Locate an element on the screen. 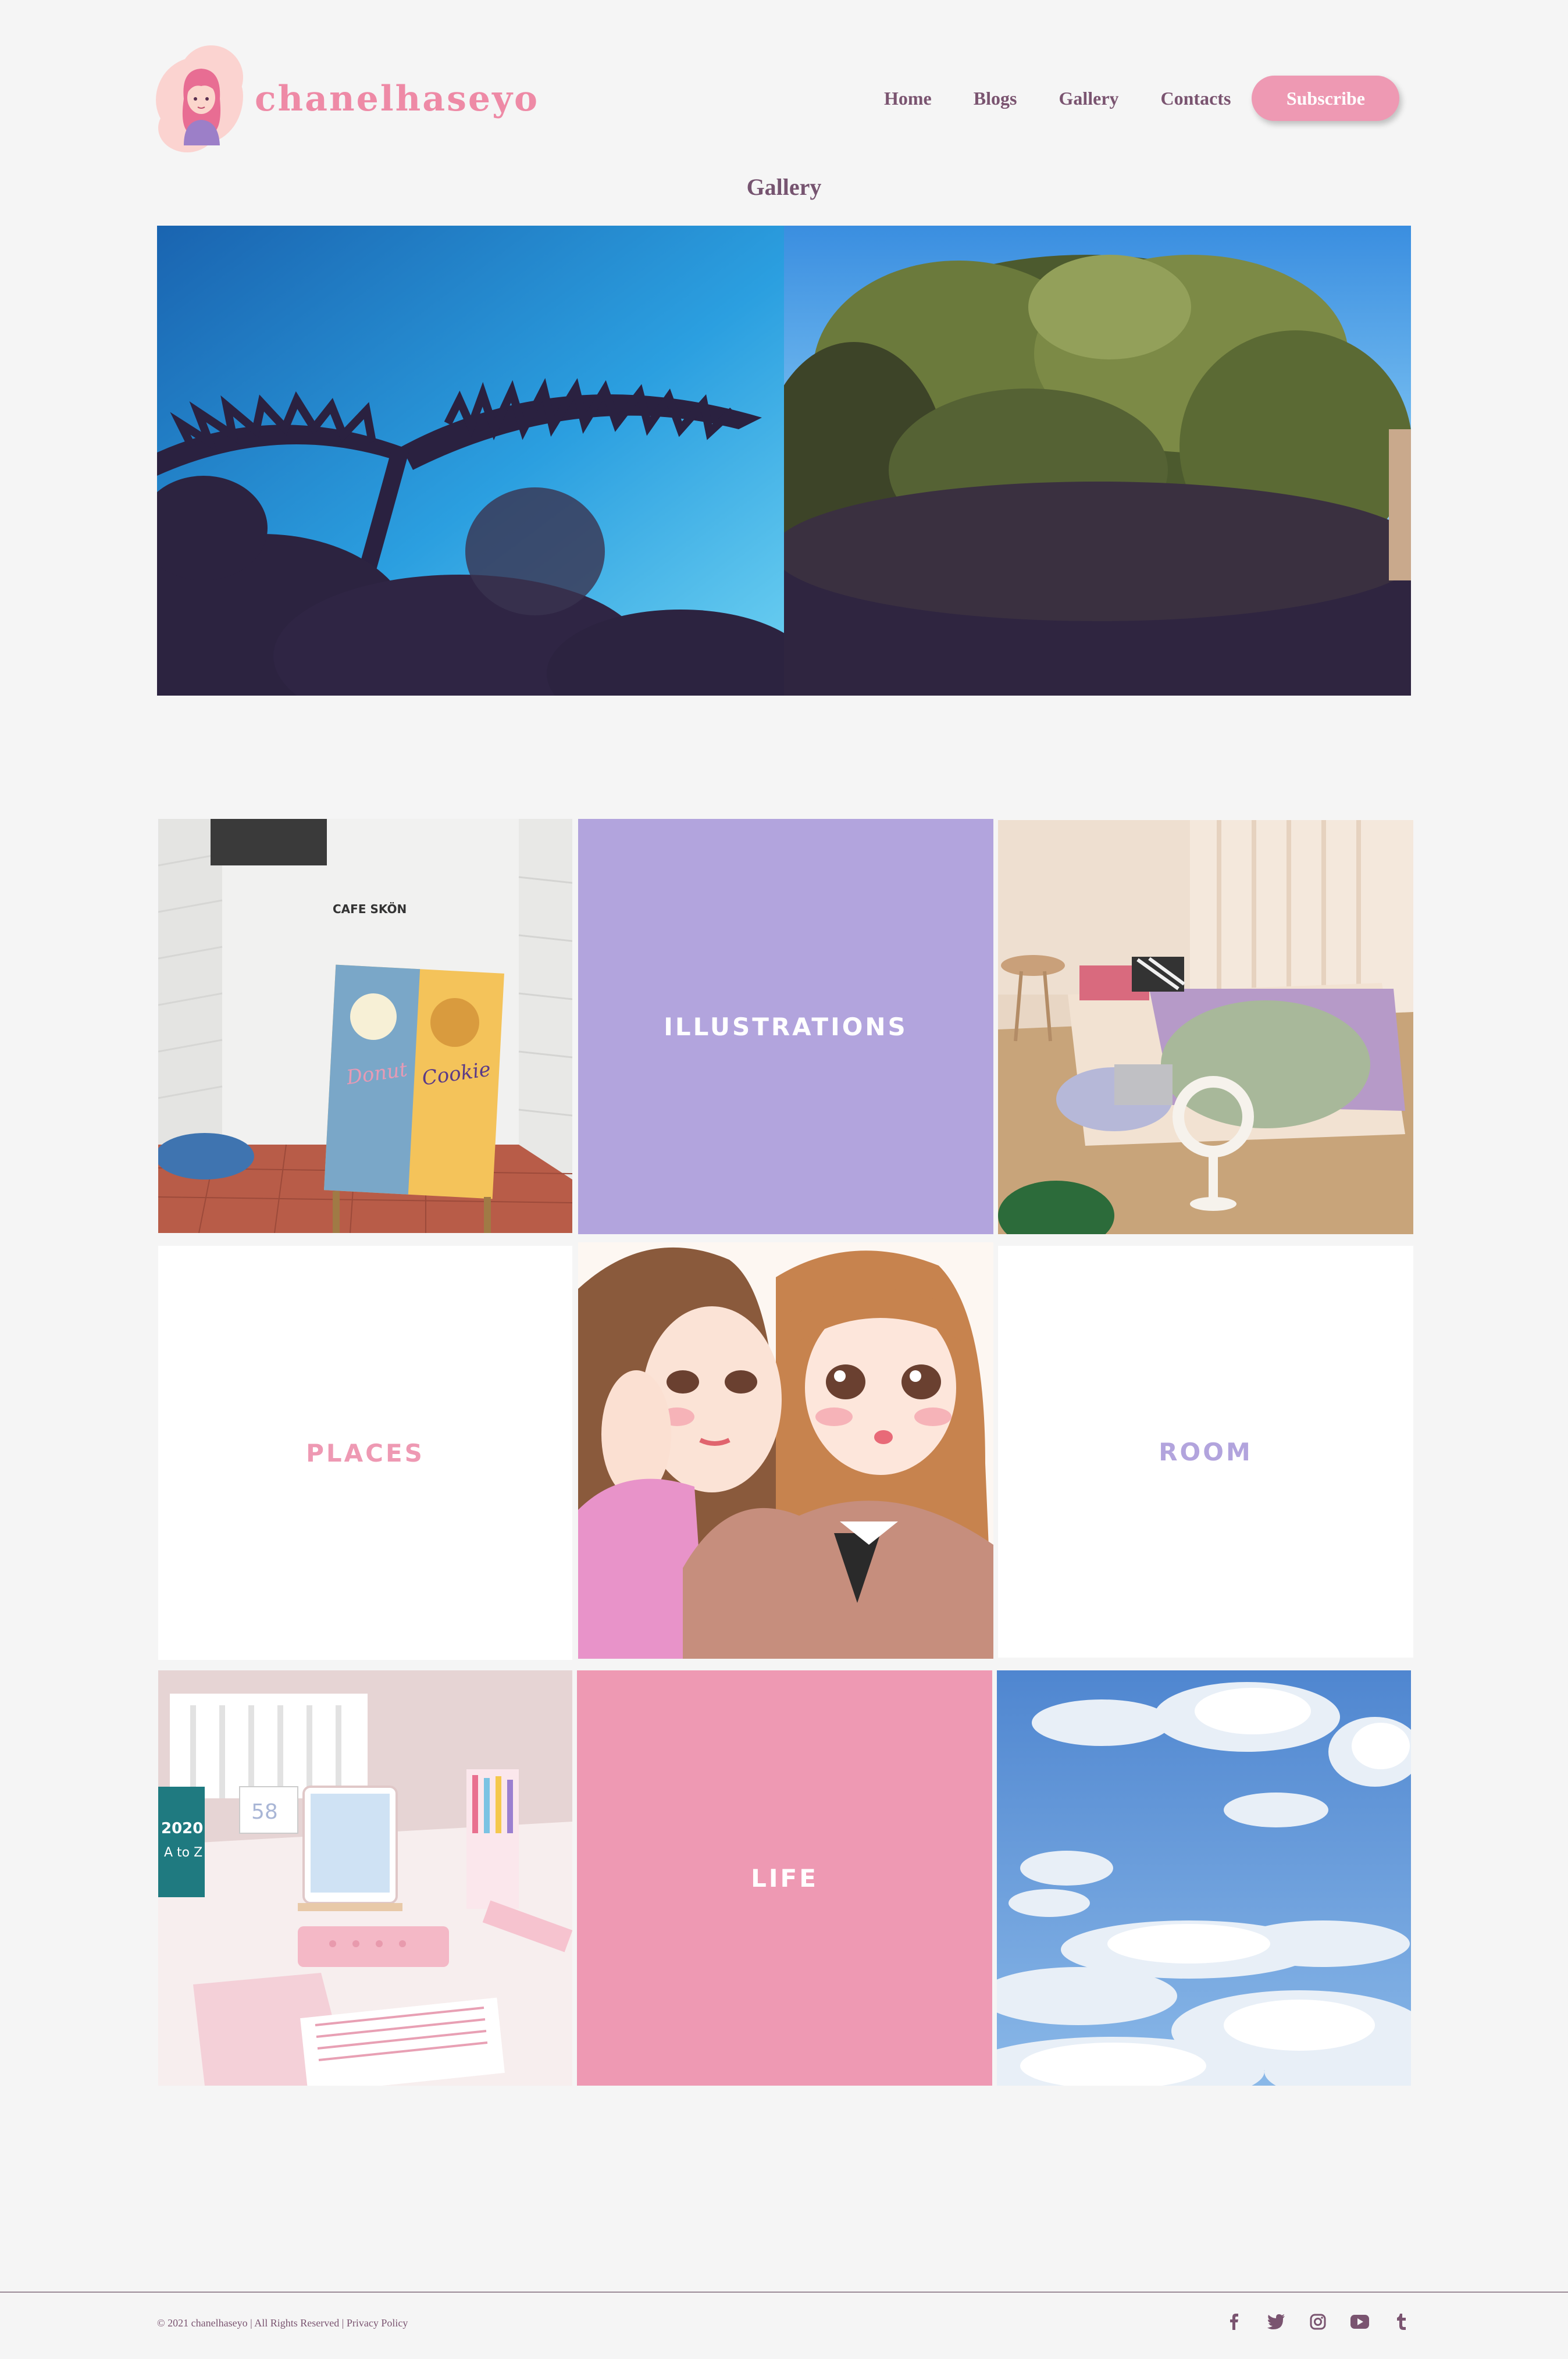 Image resolution: width=1568 pixels, height=2359 pixels. places-tile: PLACES is located at coordinates (365, 1453).